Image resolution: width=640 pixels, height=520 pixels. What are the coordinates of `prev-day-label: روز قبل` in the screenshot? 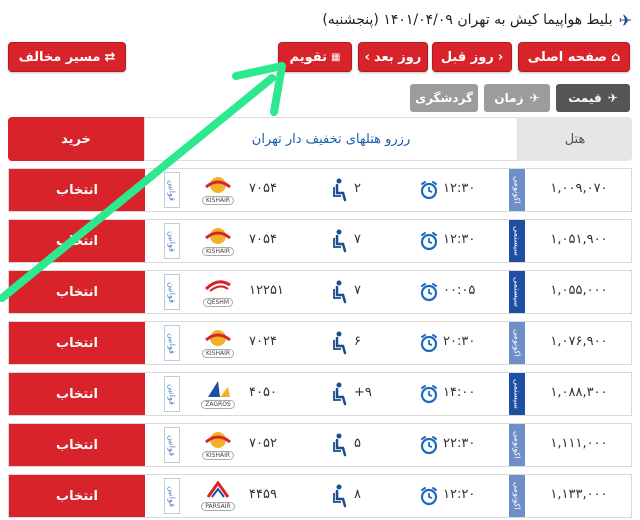 It's located at (467, 57).